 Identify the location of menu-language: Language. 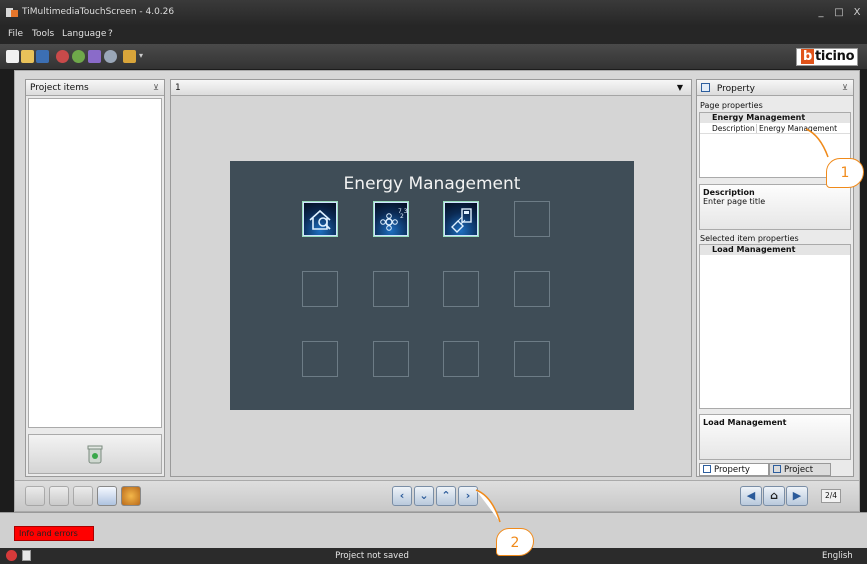
(84, 34).